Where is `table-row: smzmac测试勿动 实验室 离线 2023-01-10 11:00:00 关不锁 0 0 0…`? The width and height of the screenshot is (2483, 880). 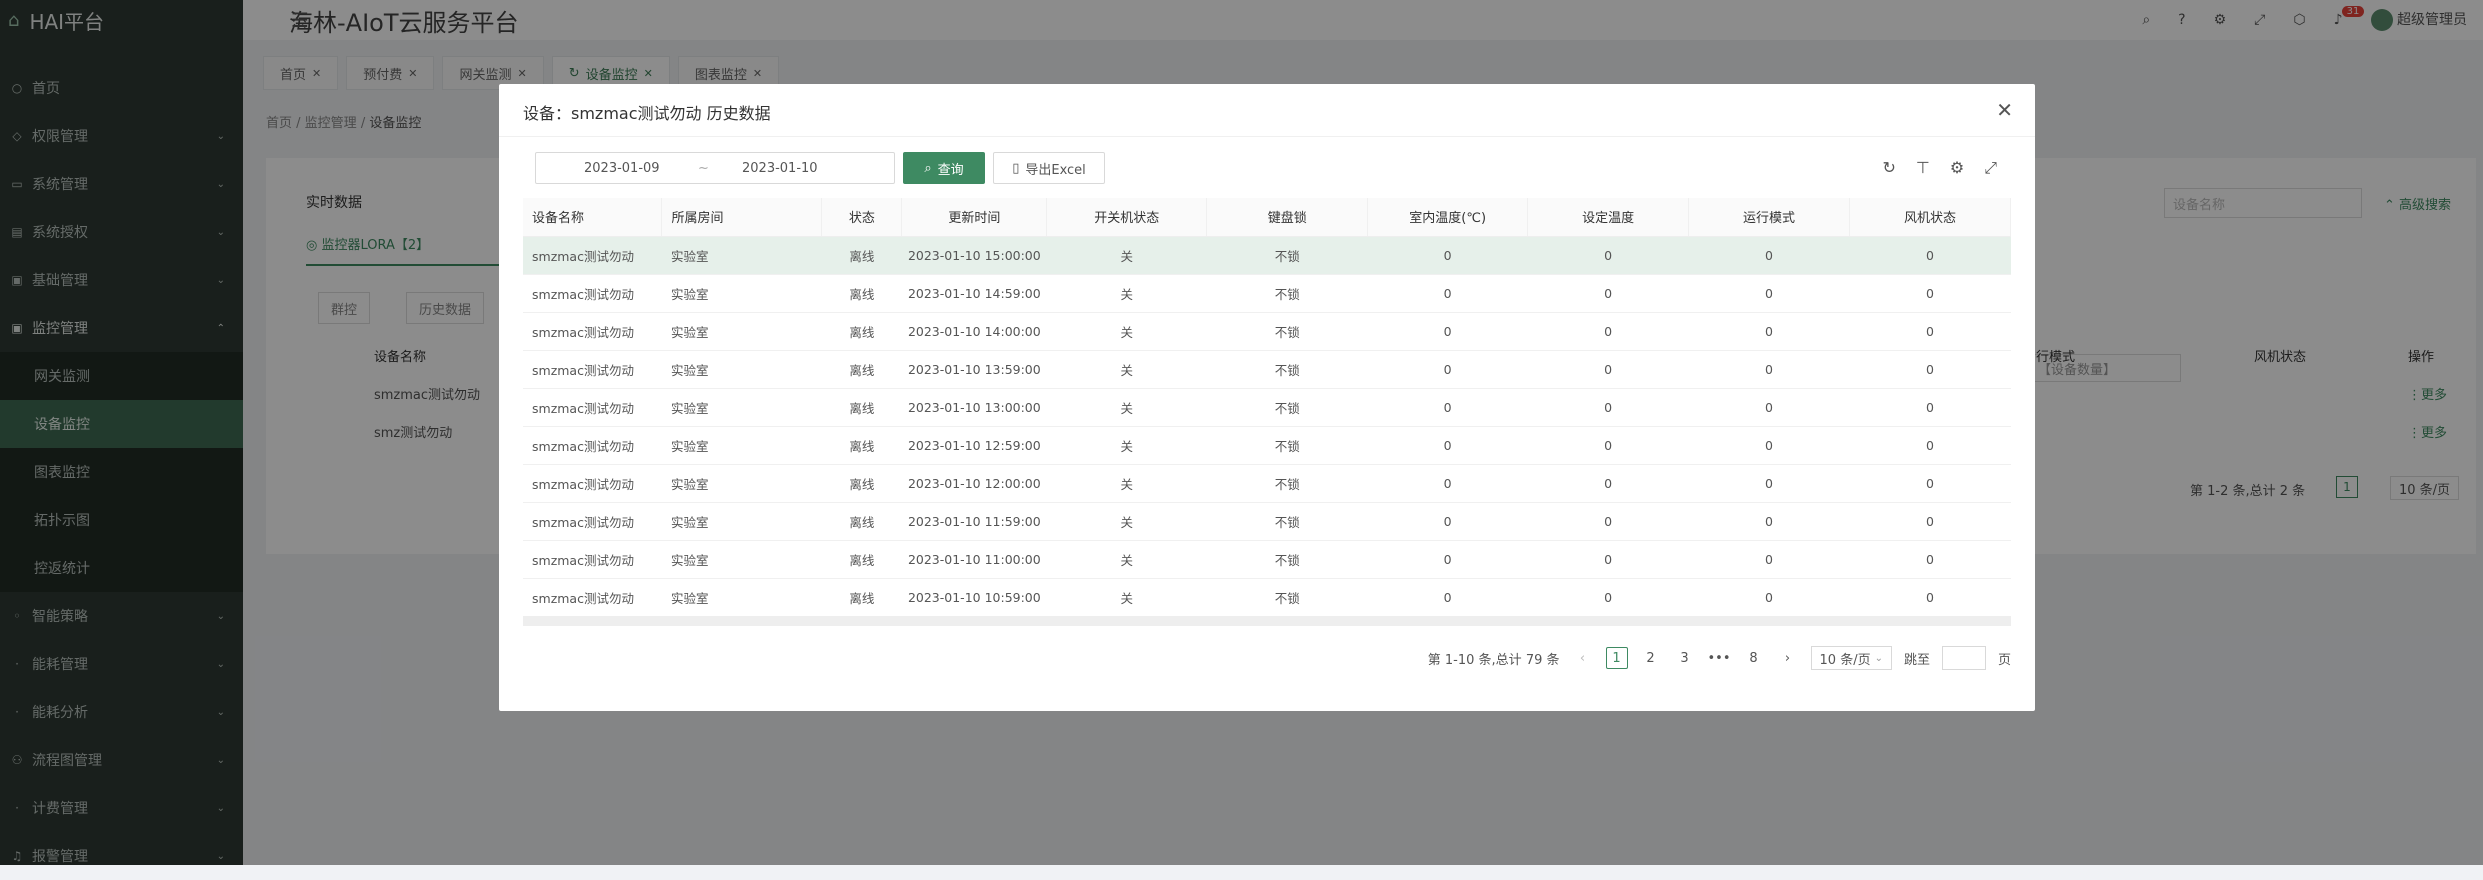 table-row: smzmac测试勿动 实验室 离线 2023-01-10 11:00:00 关不锁 0 0 0… is located at coordinates (1267, 559).